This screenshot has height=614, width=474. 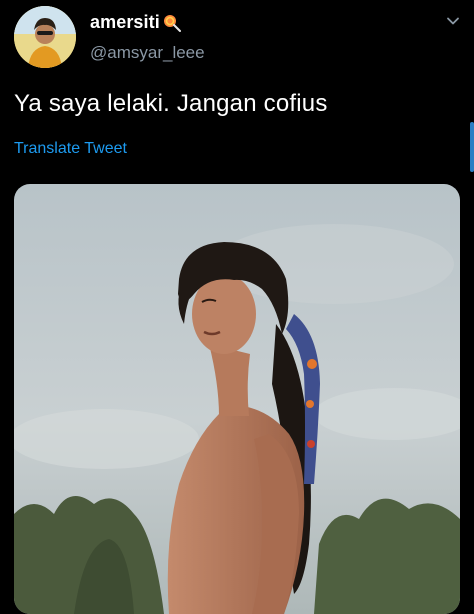 I want to click on name-row: amersiti, so click(x=135, y=22).